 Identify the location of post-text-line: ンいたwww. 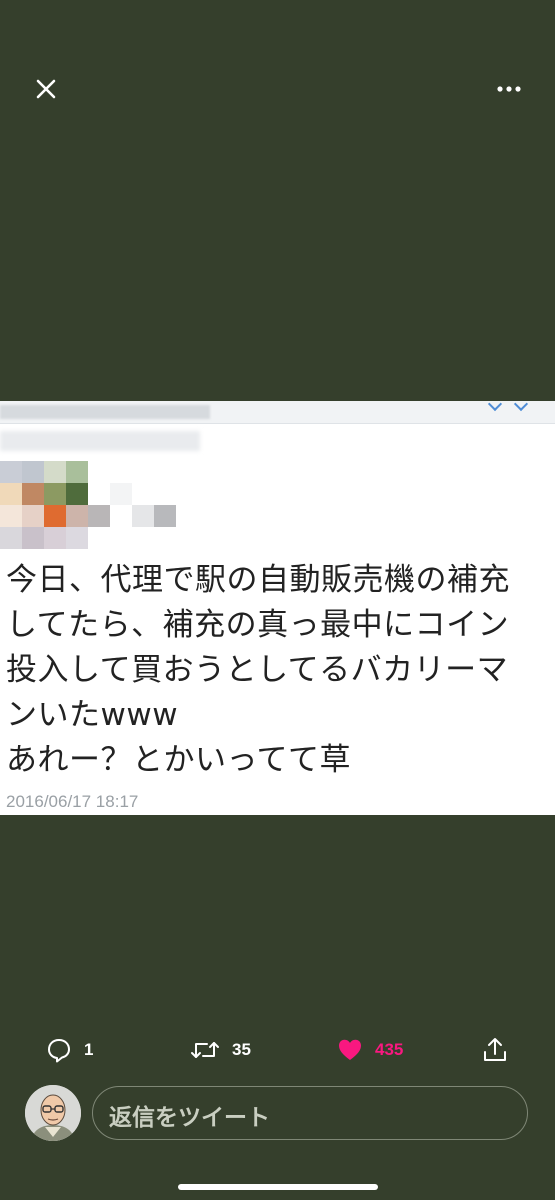
(92, 715).